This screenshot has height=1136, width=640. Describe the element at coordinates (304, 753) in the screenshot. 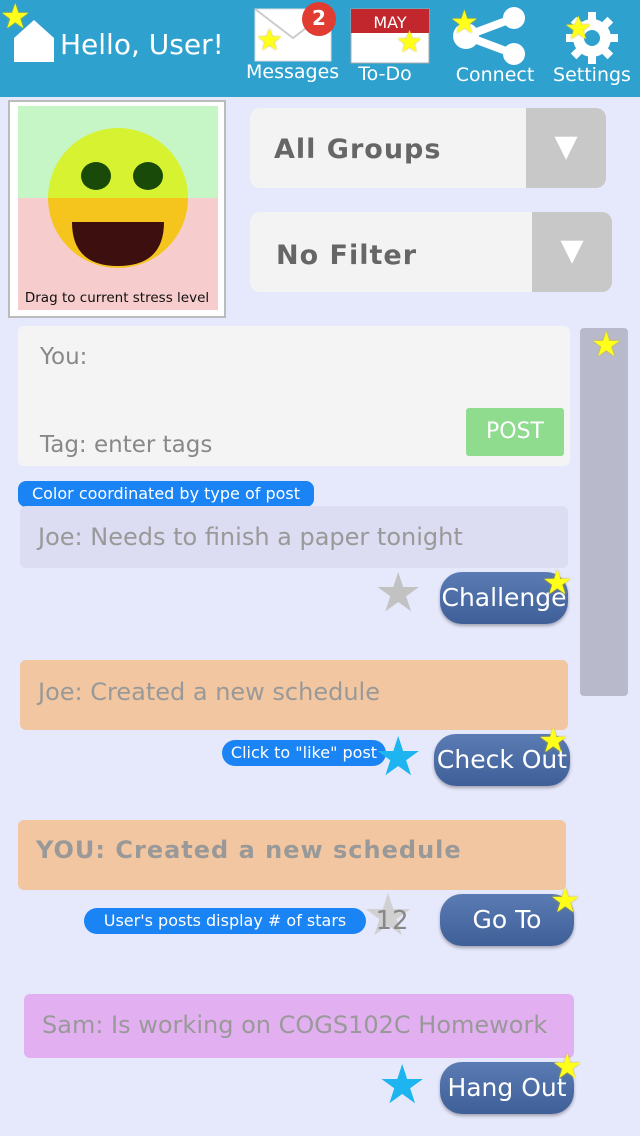

I see `tooltip-like: Click to "like" post` at that location.